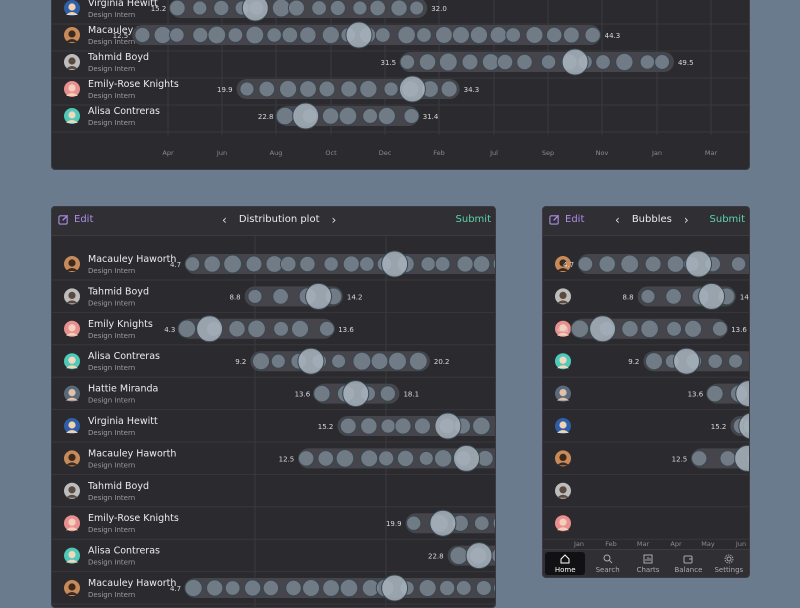 The height and width of the screenshot is (608, 800). I want to click on person-name: Alisa Contreras, so click(124, 551).